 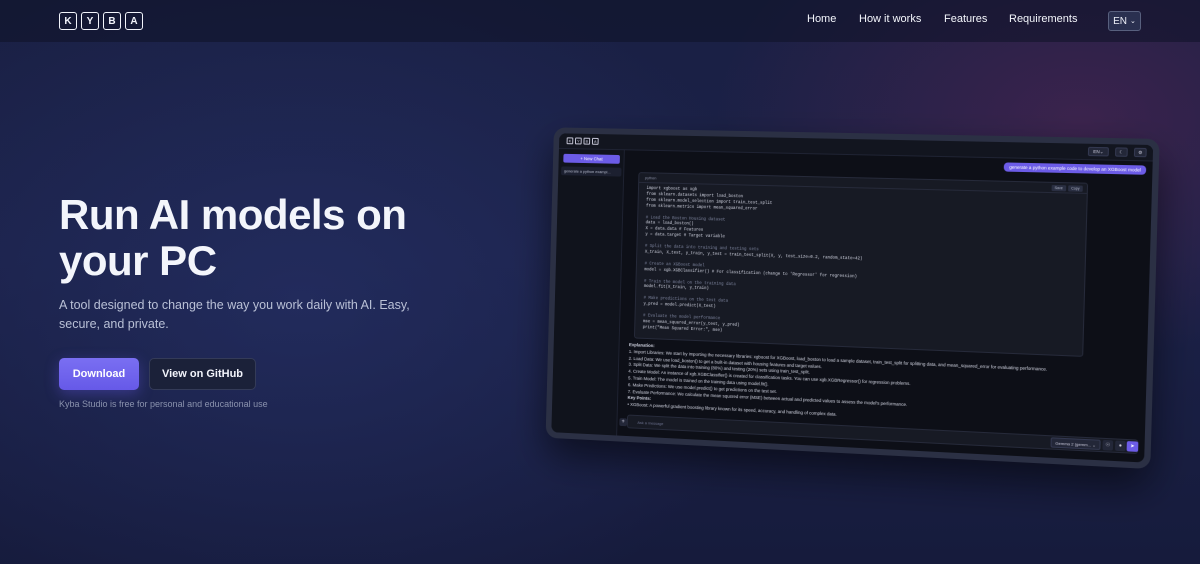 I want to click on chevron-down-icon: ⌄, so click(x=1133, y=21).